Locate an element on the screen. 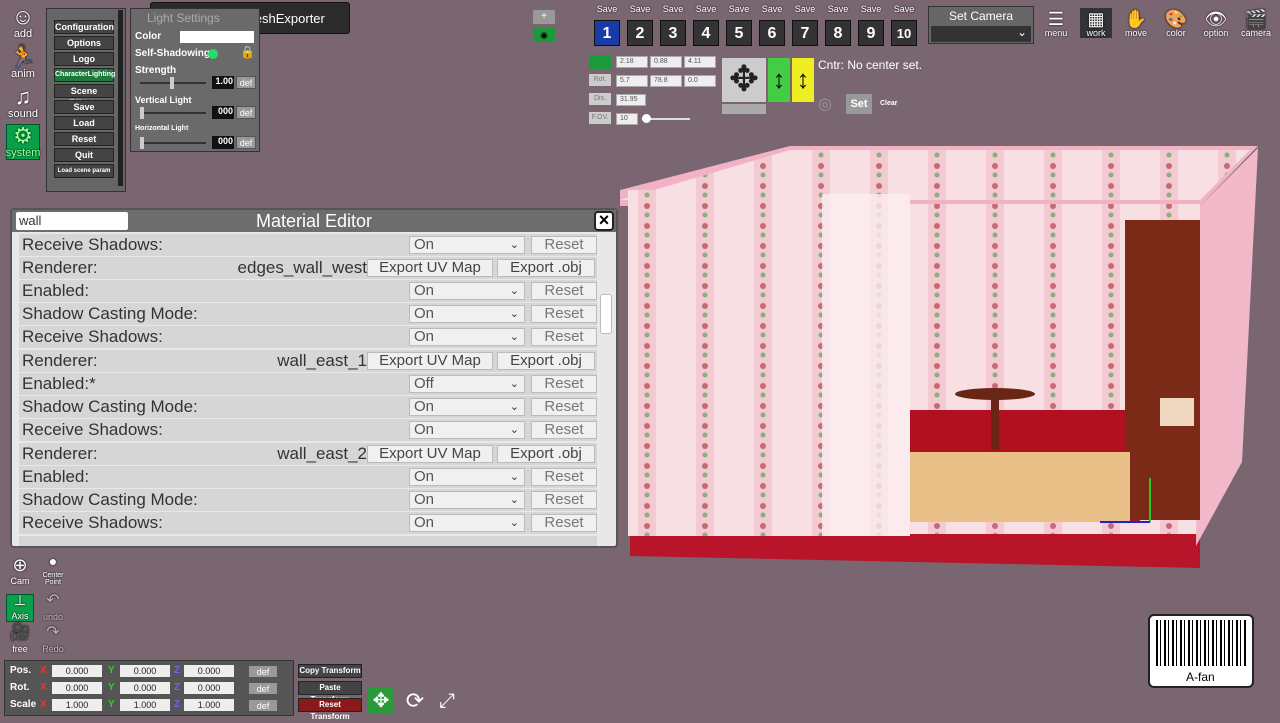 This screenshot has width=1280, height=723. paste-transform-button: Paste Transform is located at coordinates (330, 692).